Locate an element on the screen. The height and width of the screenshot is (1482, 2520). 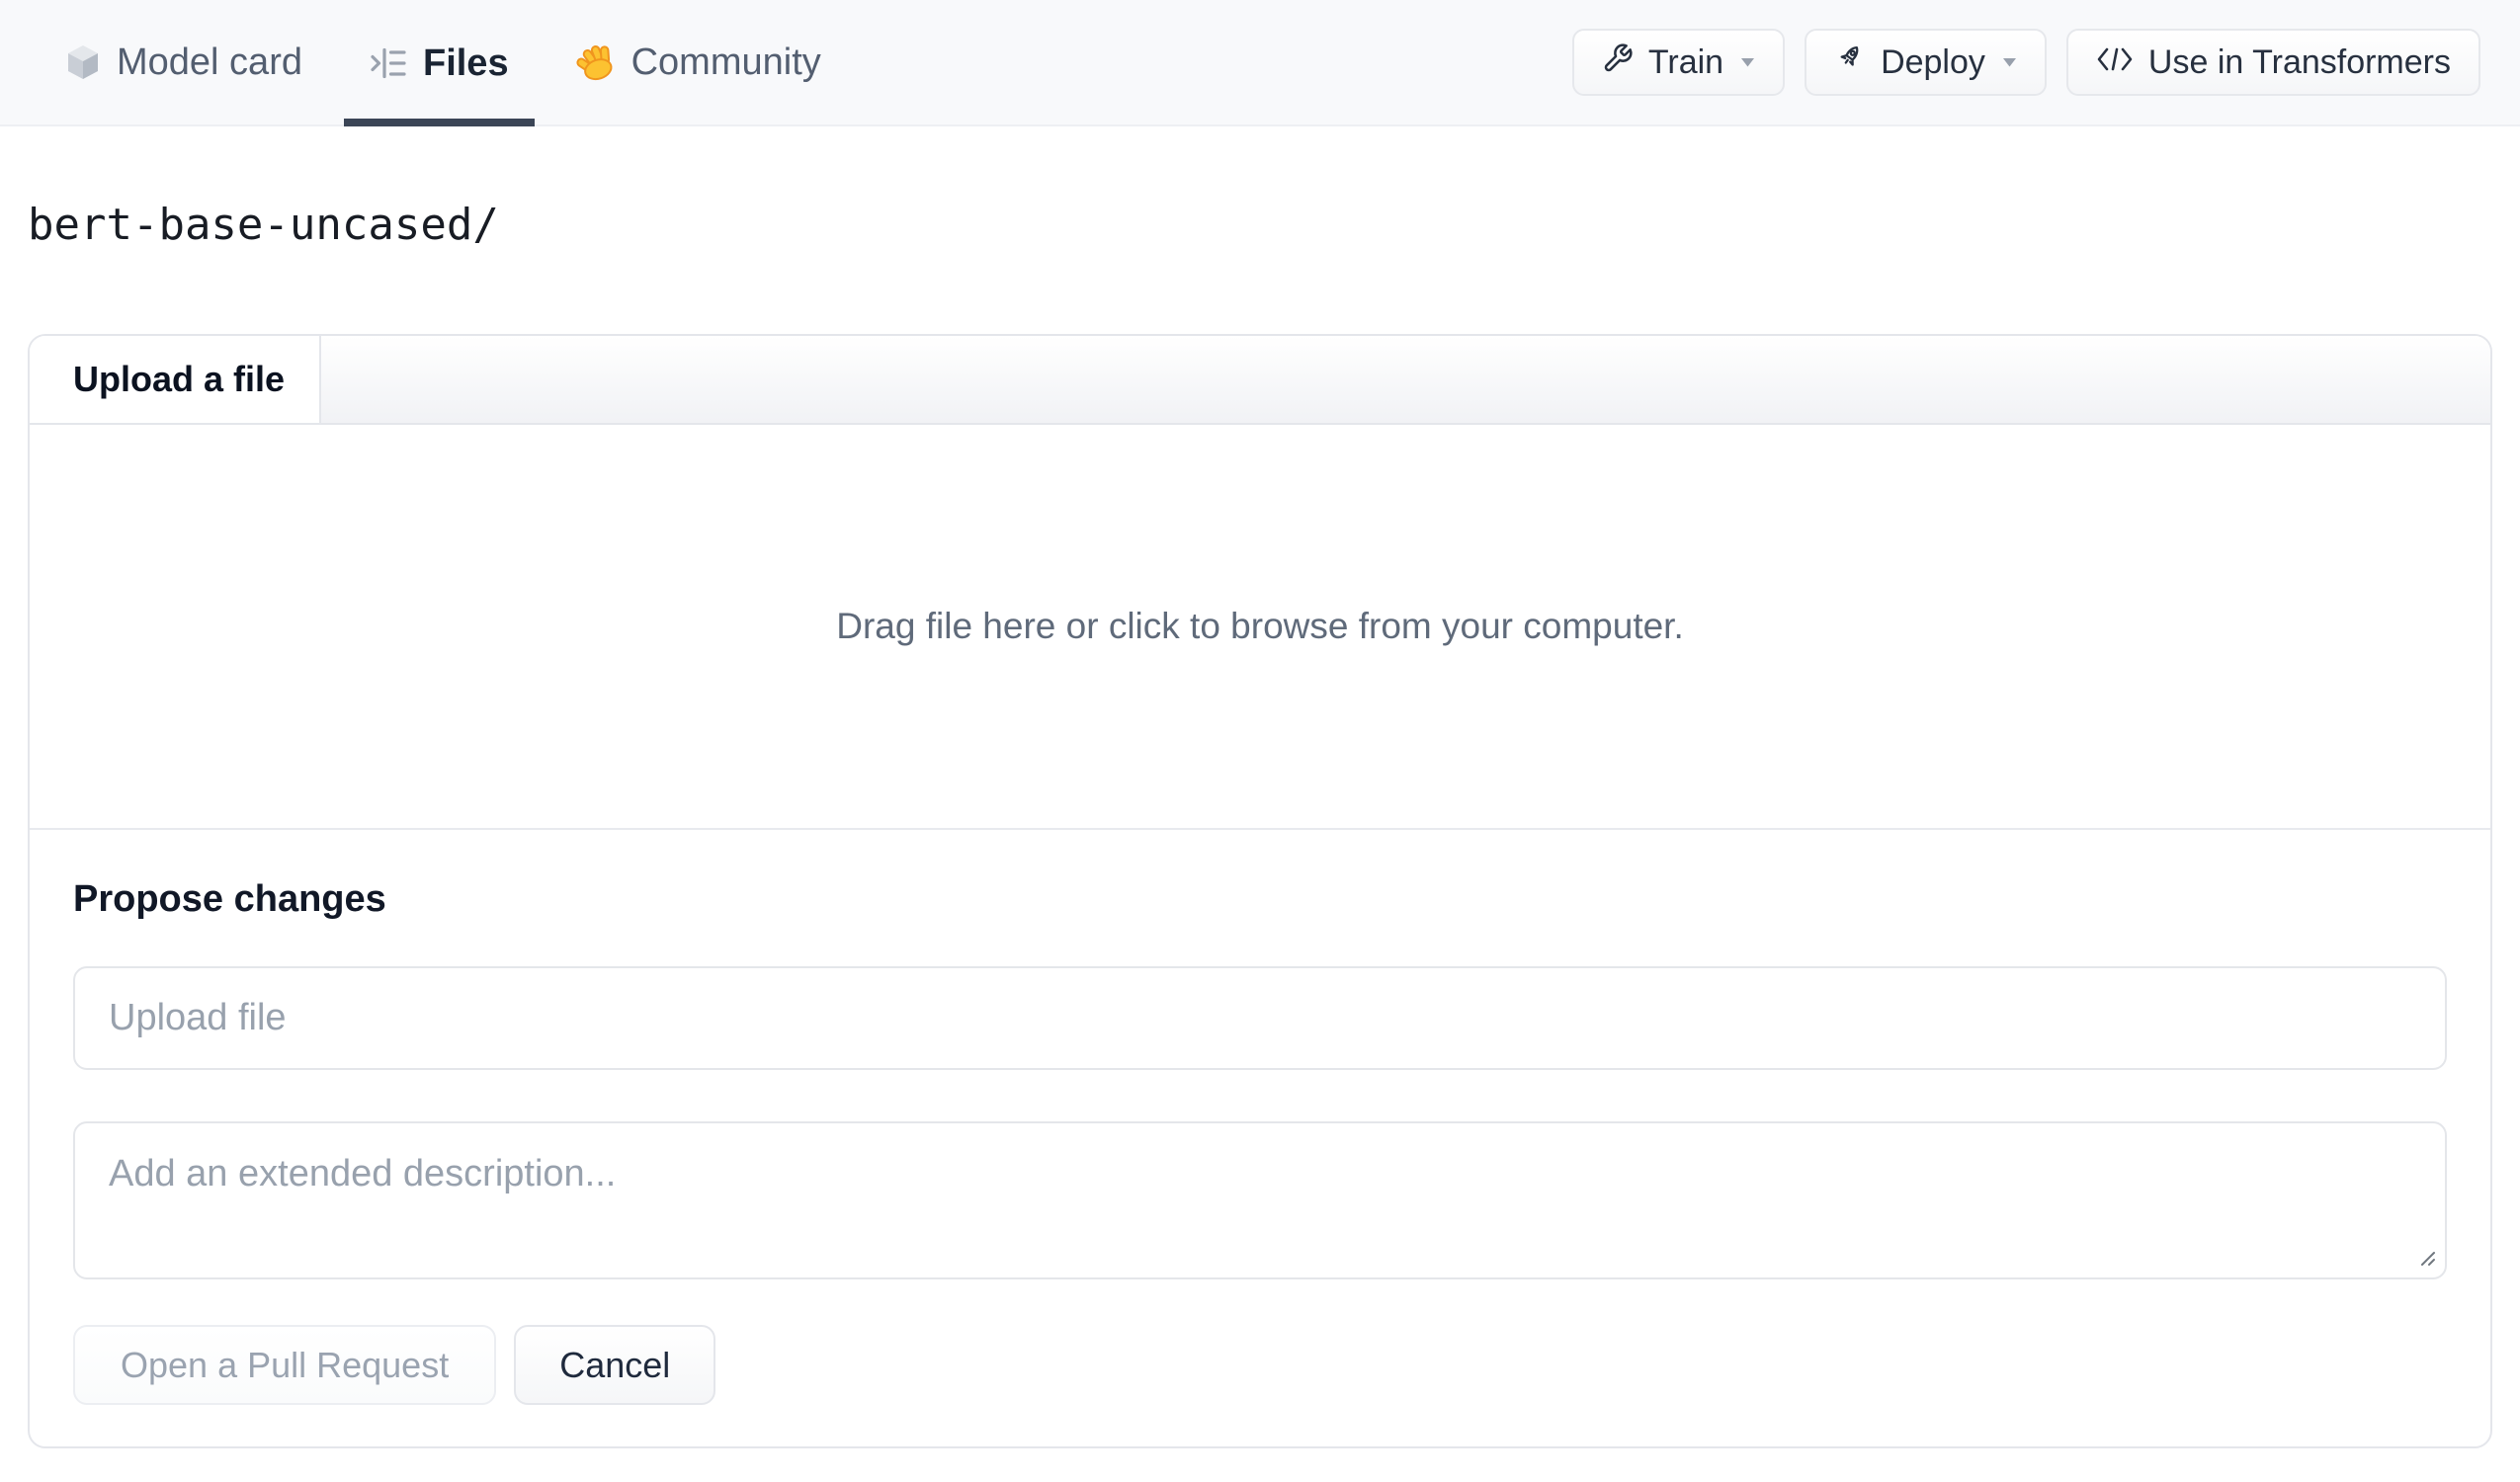
description-field-wrapper is located at coordinates (1260, 1200).